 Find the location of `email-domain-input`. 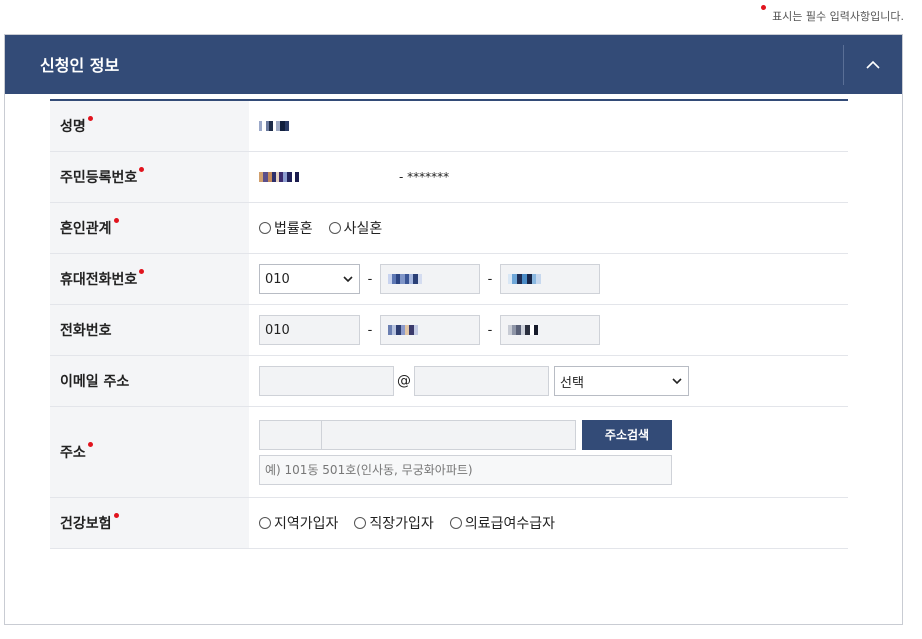

email-domain-input is located at coordinates (481, 381).